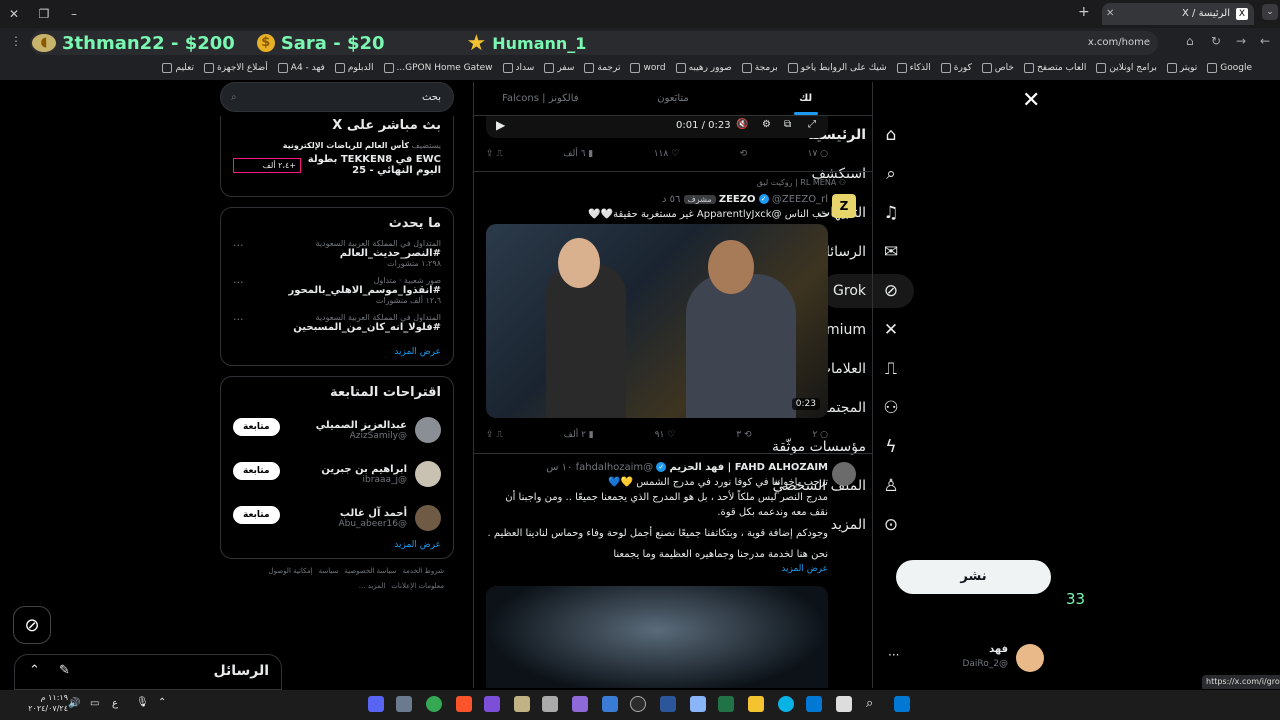 The height and width of the screenshot is (720, 1280). I want to click on footer-link: سياسة الخصوصية, so click(370, 571).